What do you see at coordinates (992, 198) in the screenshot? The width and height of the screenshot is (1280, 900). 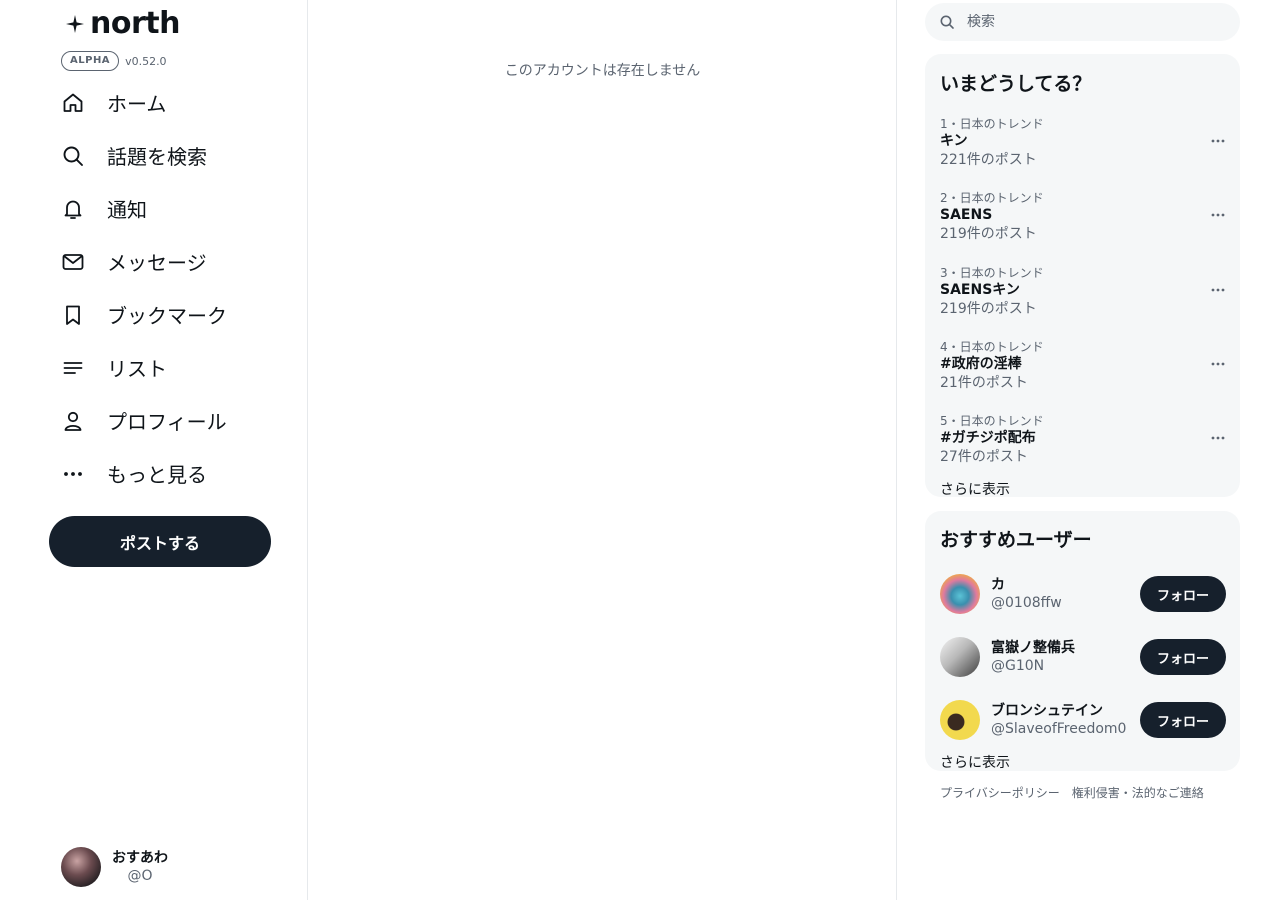 I see `trend-meta: 2・日本のトレンド` at bounding box center [992, 198].